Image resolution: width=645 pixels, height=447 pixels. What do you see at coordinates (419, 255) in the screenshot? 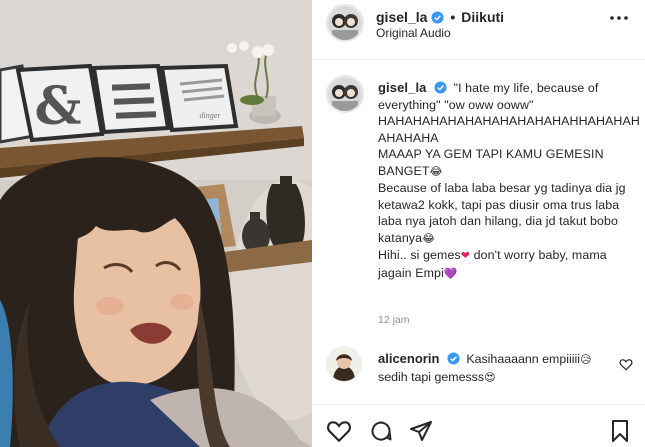
I see `caption-line-closing-text: Hihi.. si gemes` at bounding box center [419, 255].